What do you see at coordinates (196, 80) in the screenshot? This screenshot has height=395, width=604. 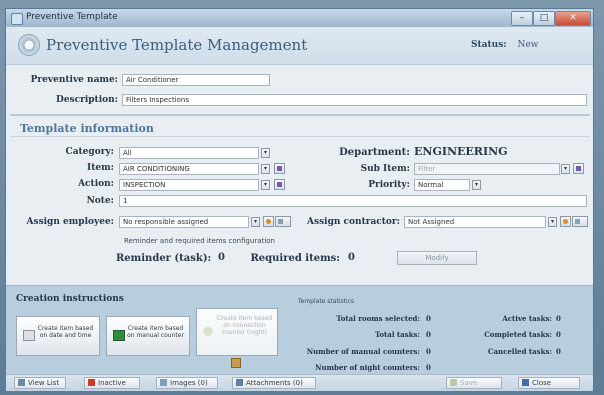 I see `preventive-name-input: Air Conditioner` at bounding box center [196, 80].